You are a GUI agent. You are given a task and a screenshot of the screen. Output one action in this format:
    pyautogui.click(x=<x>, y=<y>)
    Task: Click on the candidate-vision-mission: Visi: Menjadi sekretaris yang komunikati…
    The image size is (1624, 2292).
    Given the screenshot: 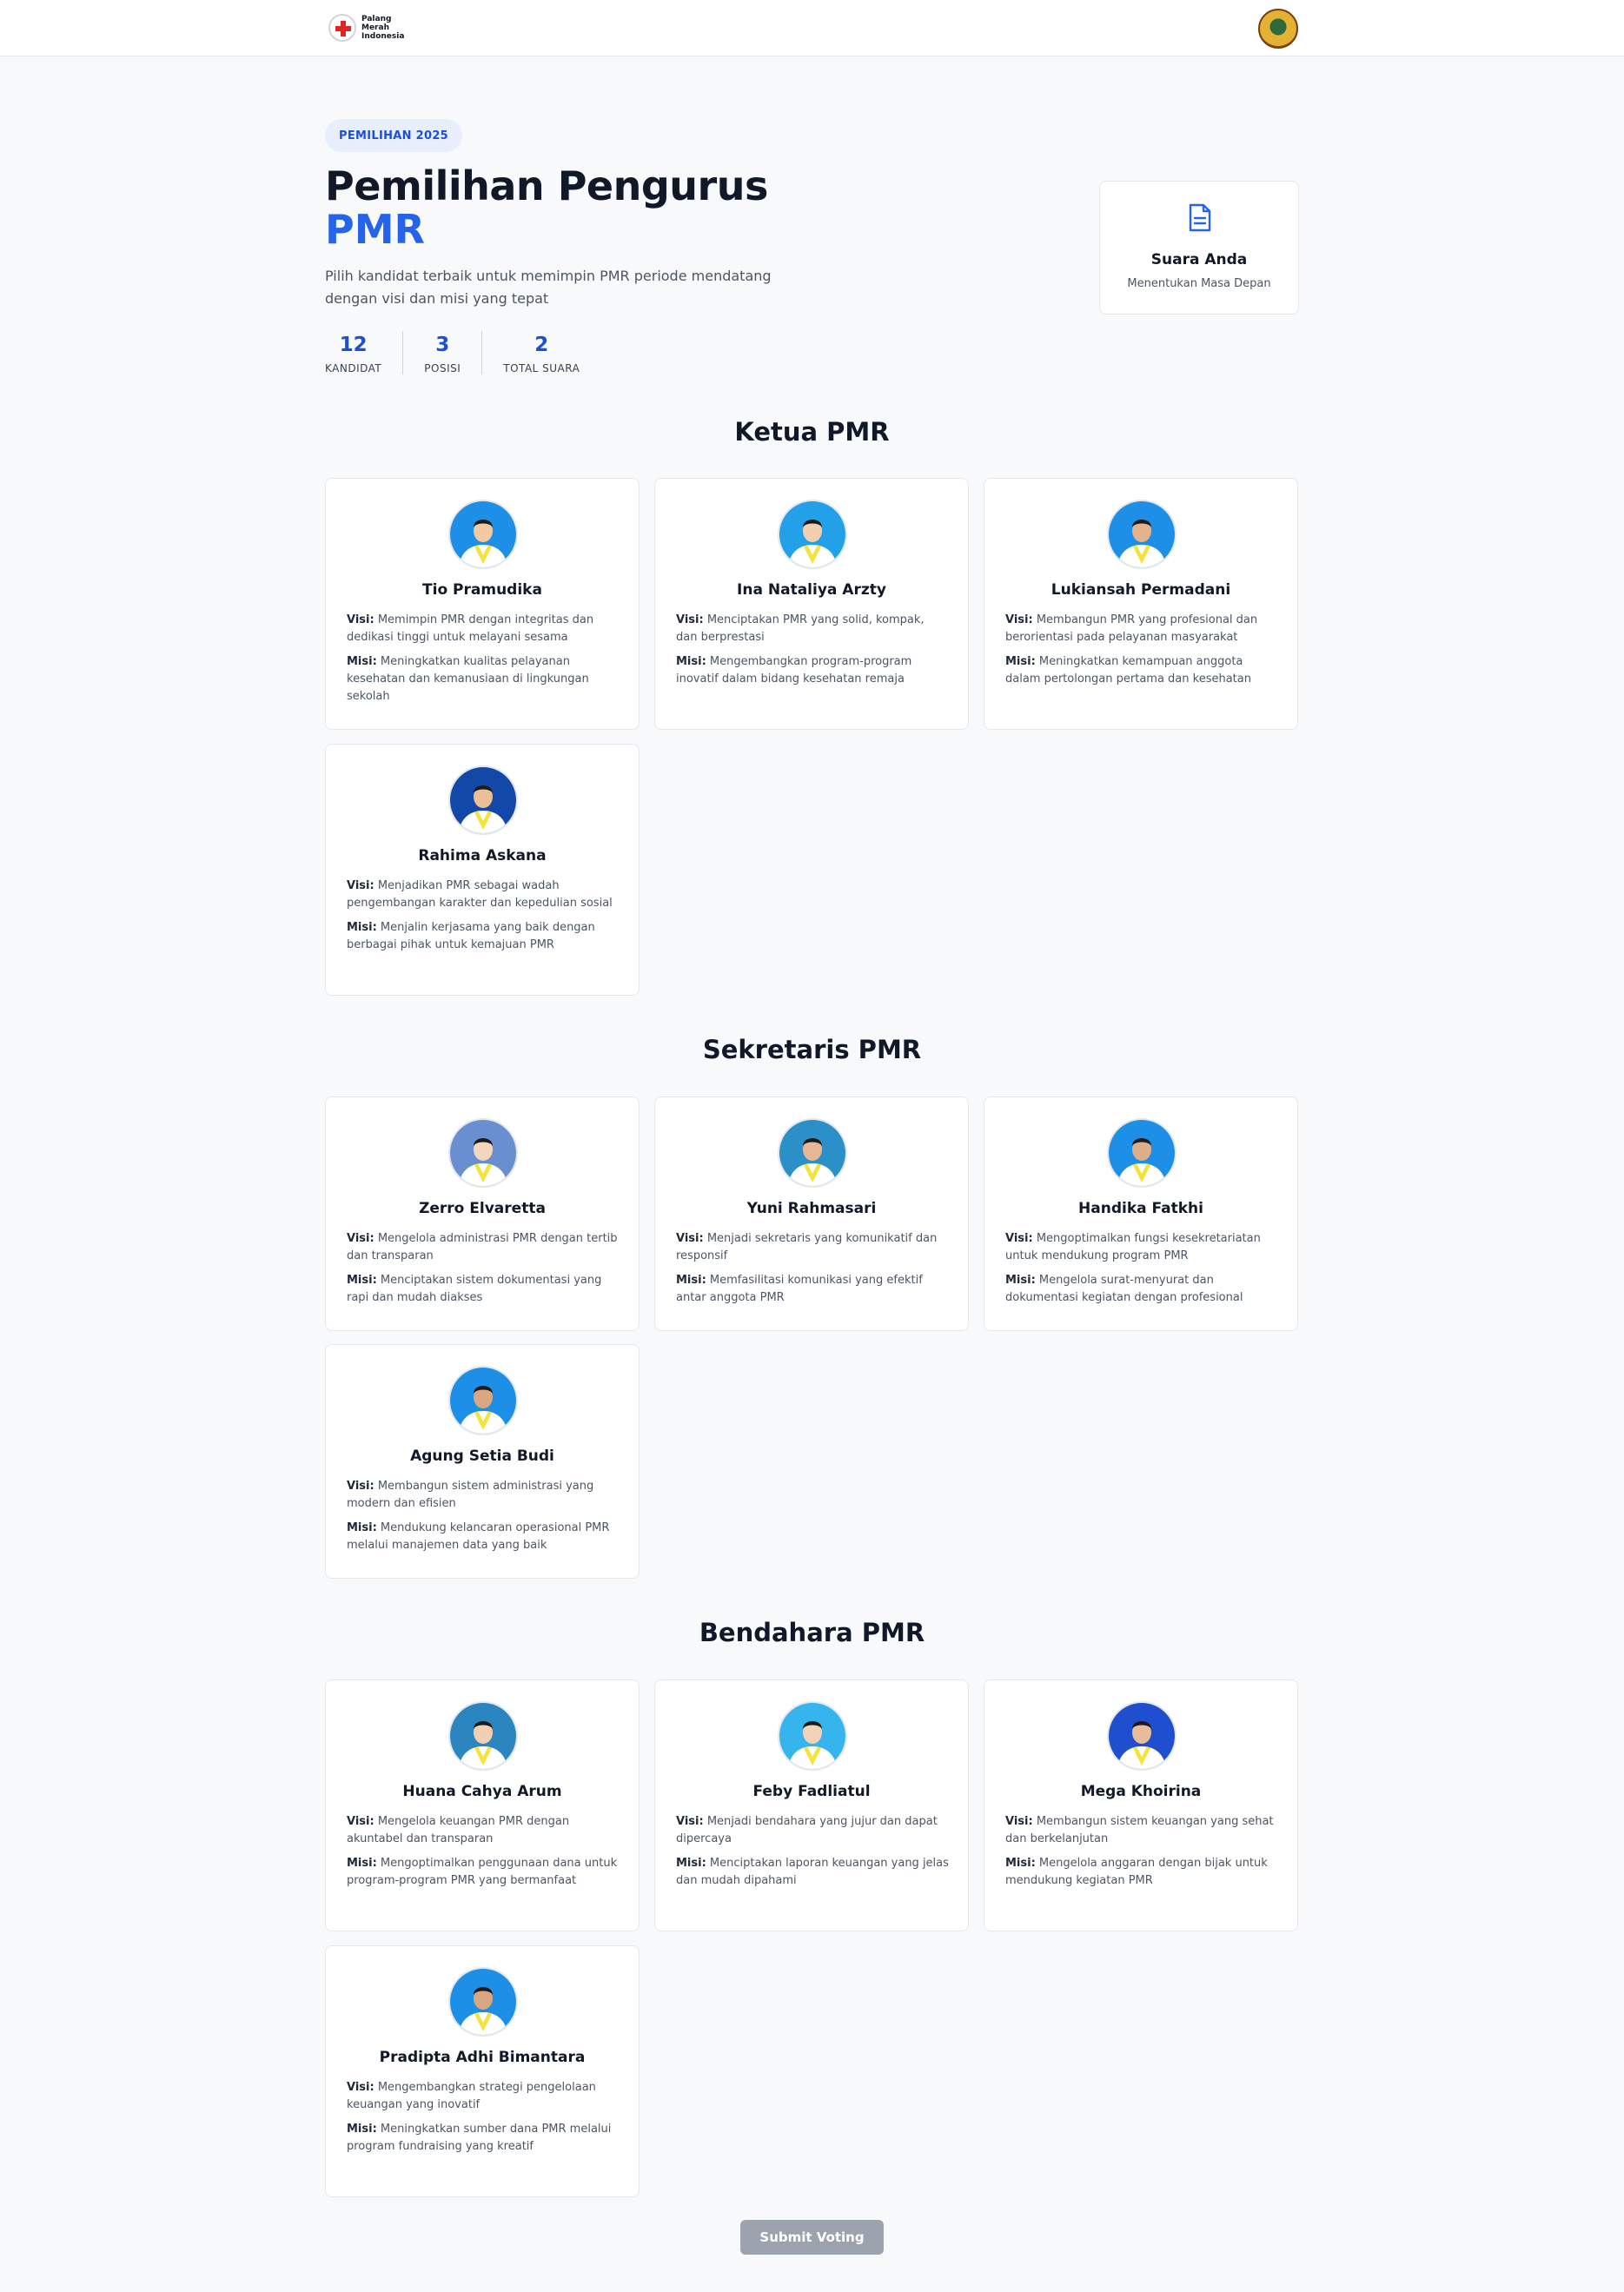 What is the action you would take?
    pyautogui.click(x=812, y=1272)
    